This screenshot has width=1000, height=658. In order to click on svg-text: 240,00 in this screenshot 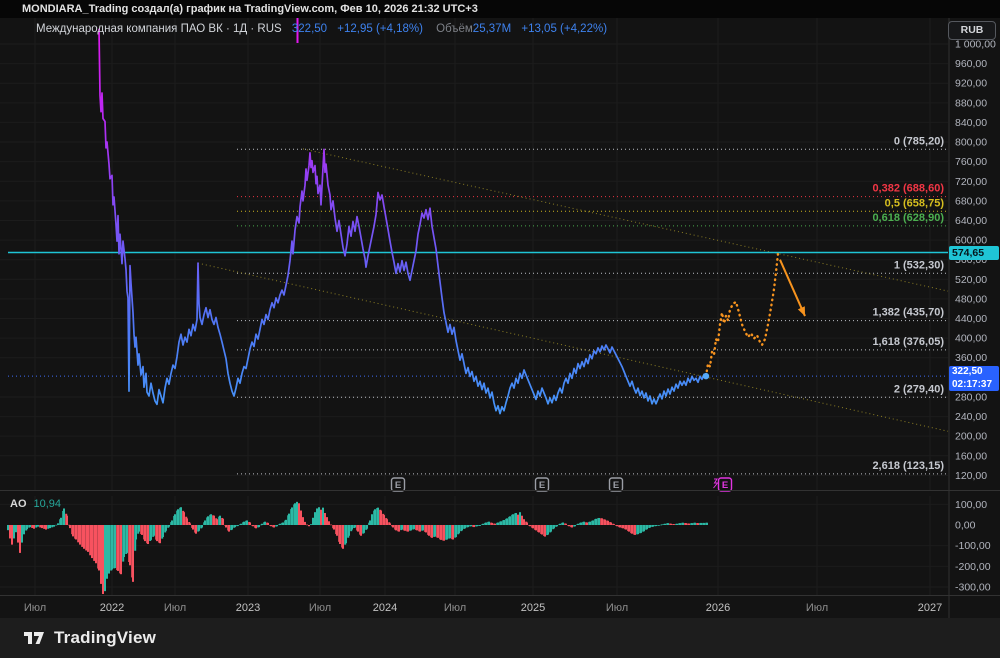, I will do `click(971, 417)`.